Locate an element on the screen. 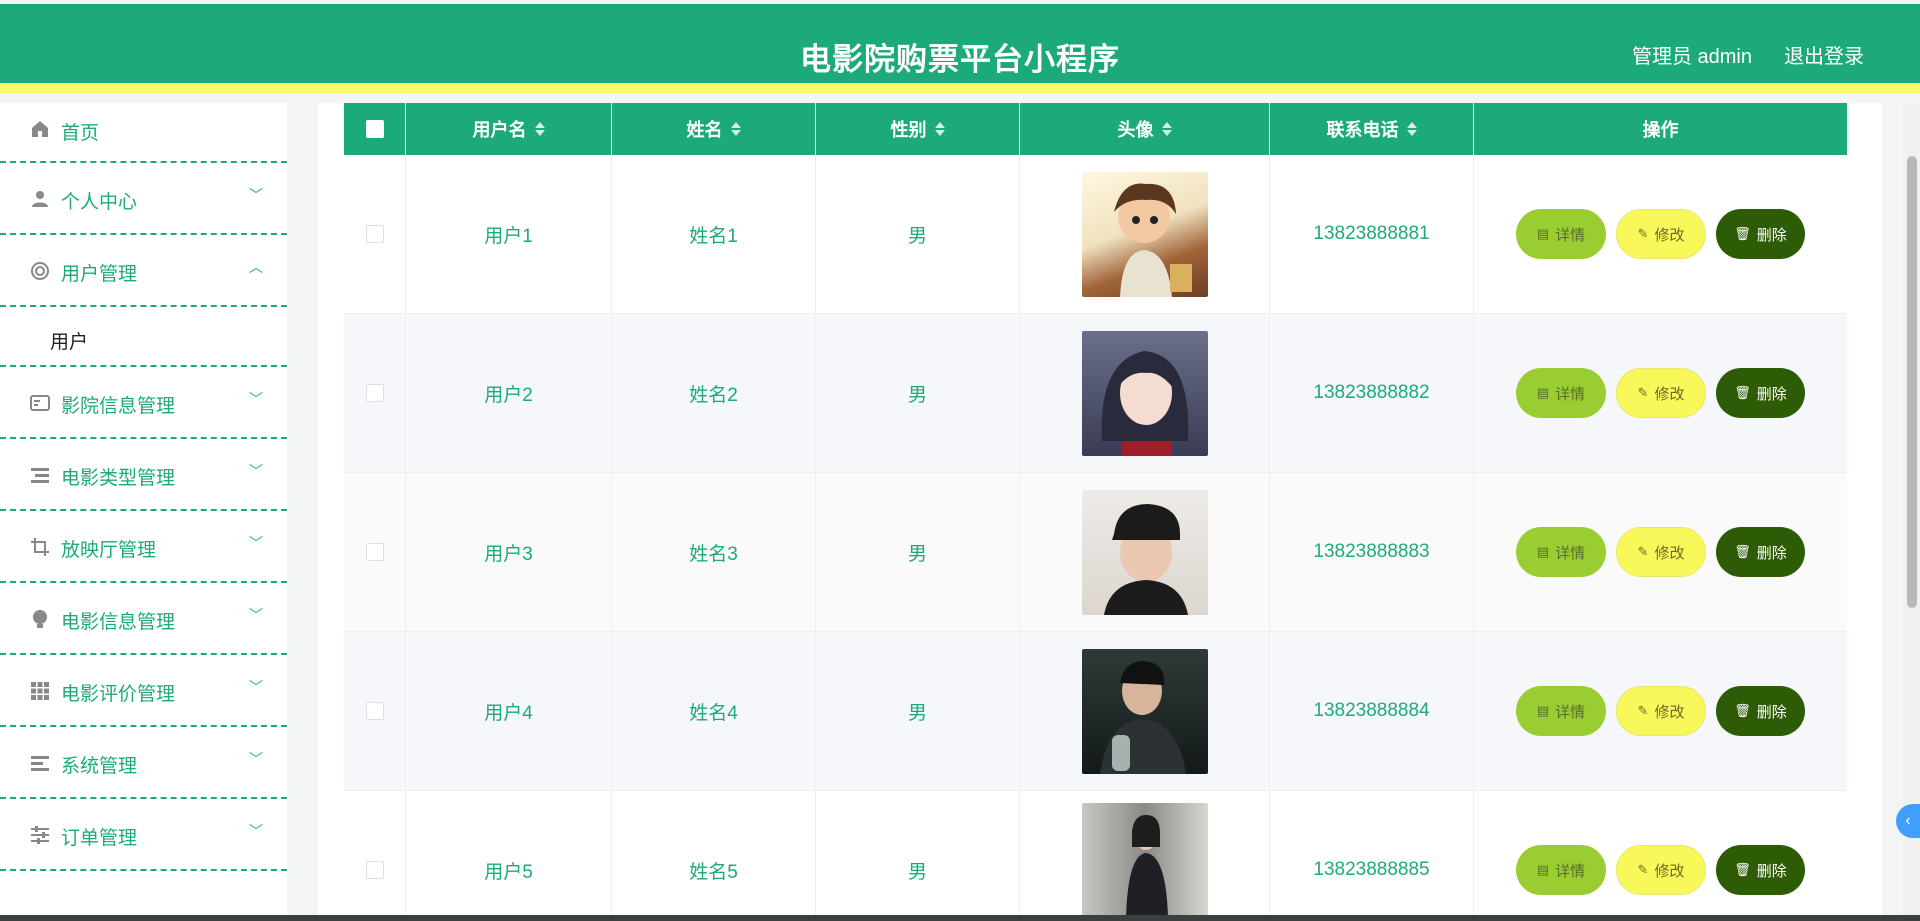  sidebar-item-label: 用户管理 is located at coordinates (99, 274).